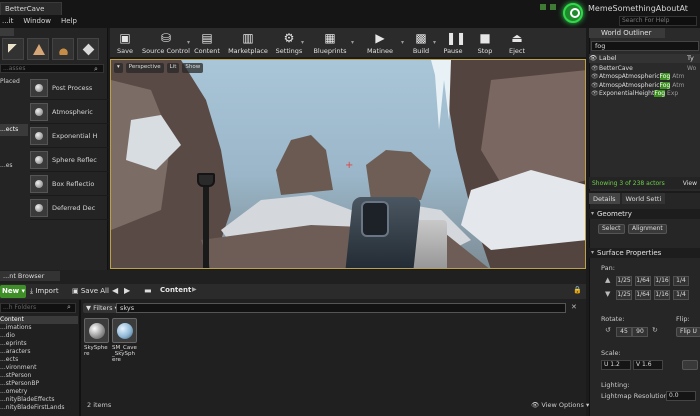 The height and width of the screenshot is (416, 700). What do you see at coordinates (681, 396) in the screenshot?
I see `lightmap-resolution-input: 0.0` at bounding box center [681, 396].